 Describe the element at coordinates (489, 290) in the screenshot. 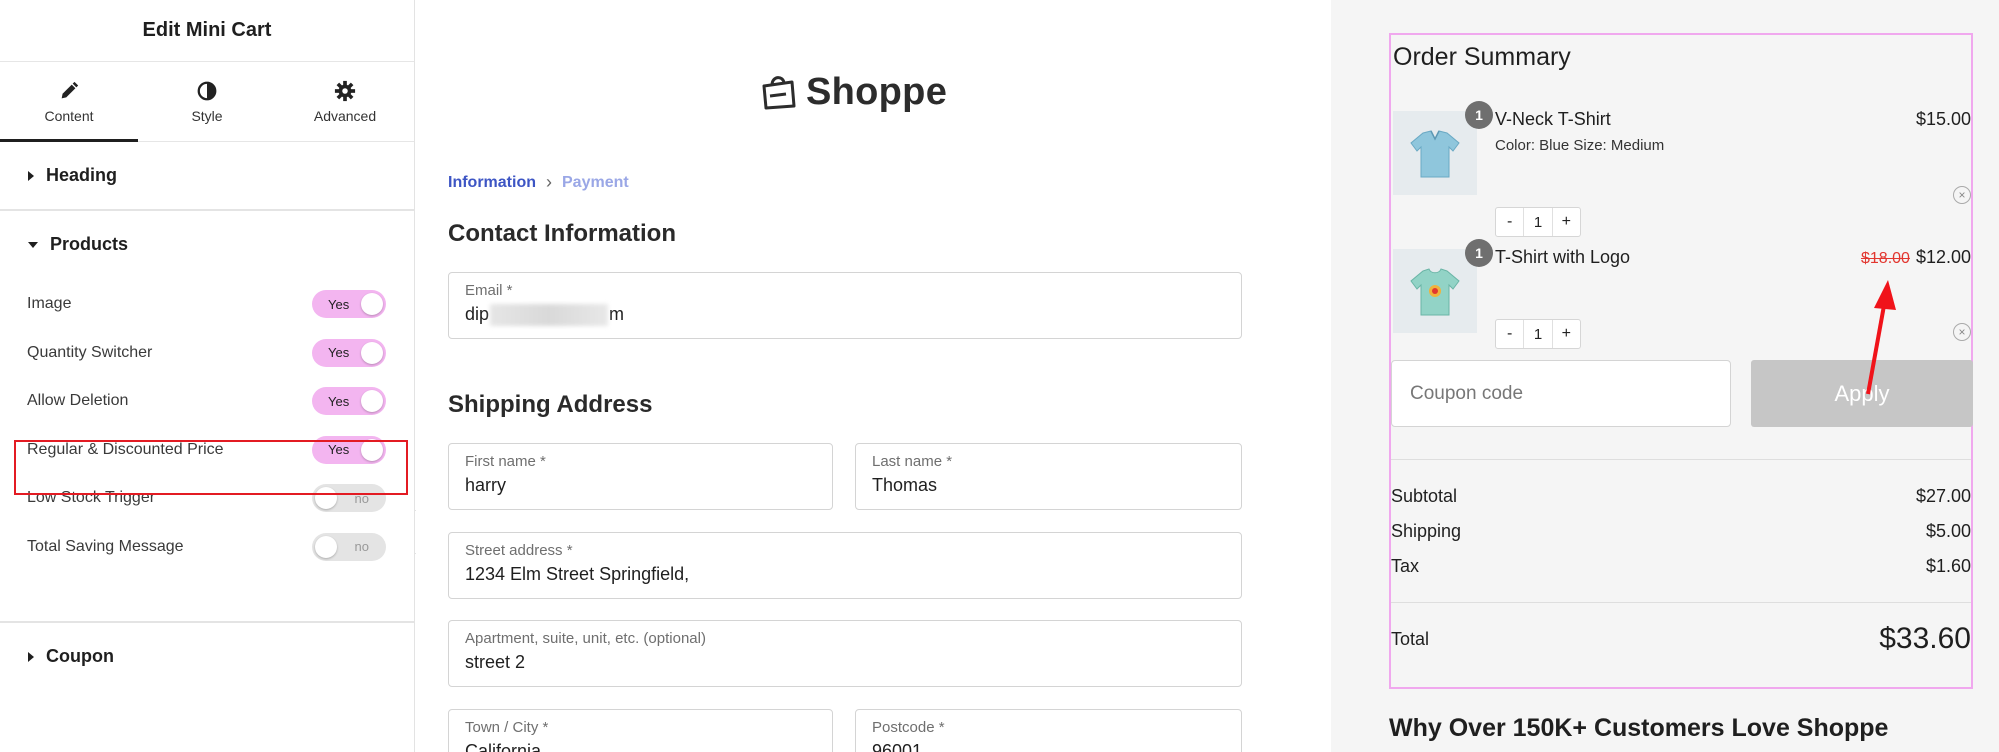

I see `field-label: Email *` at that location.